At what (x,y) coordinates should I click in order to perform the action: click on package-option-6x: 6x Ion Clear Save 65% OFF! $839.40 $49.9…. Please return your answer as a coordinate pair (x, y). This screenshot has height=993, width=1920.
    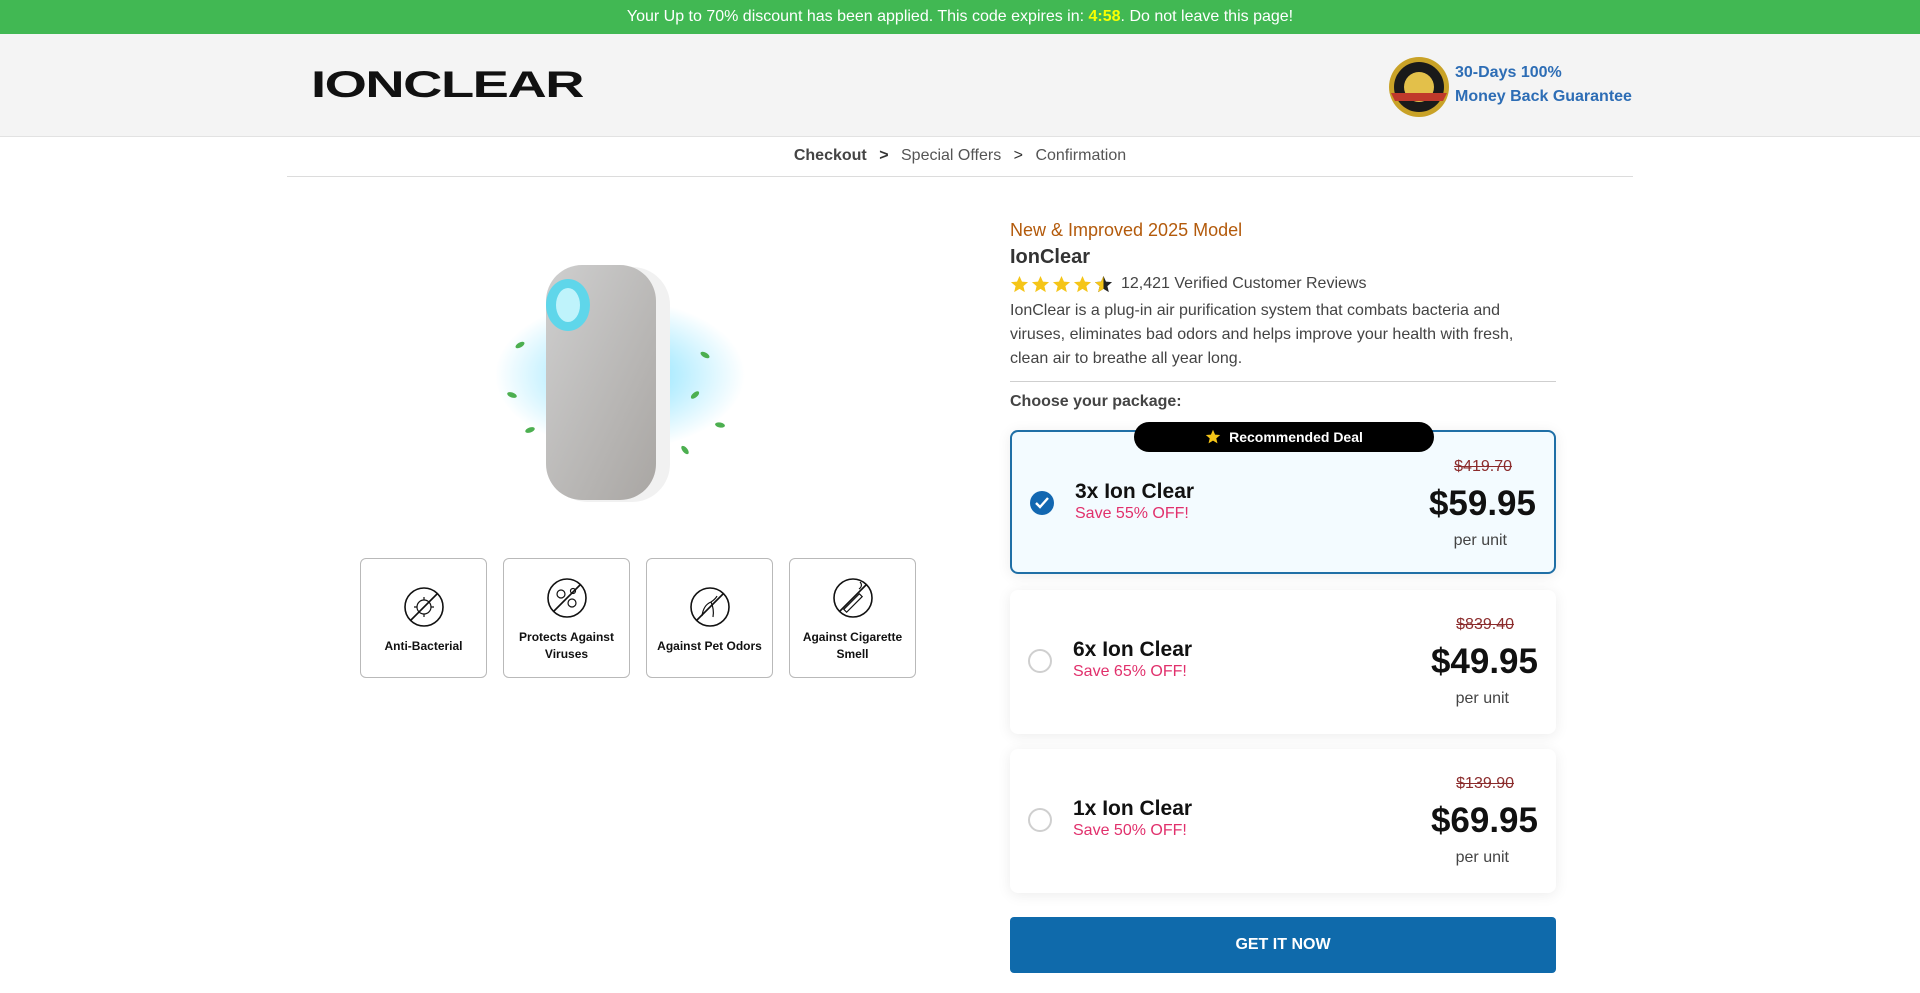
    Looking at the image, I should click on (1283, 662).